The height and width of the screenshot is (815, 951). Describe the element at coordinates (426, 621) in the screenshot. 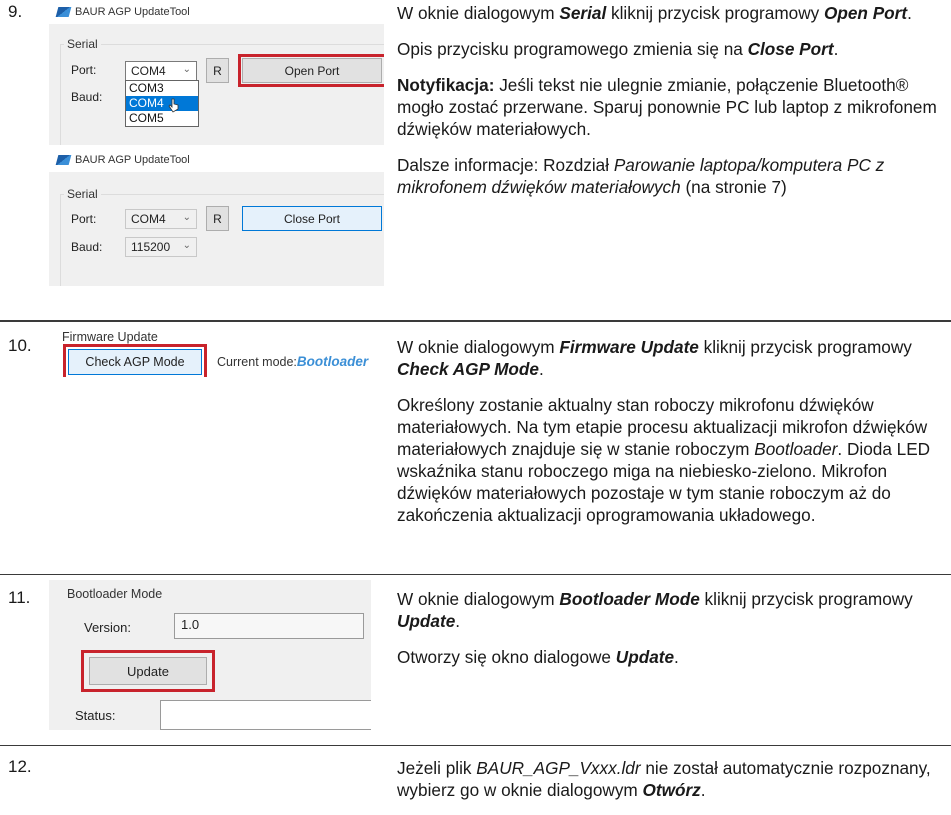

I see `button-name: Update` at that location.